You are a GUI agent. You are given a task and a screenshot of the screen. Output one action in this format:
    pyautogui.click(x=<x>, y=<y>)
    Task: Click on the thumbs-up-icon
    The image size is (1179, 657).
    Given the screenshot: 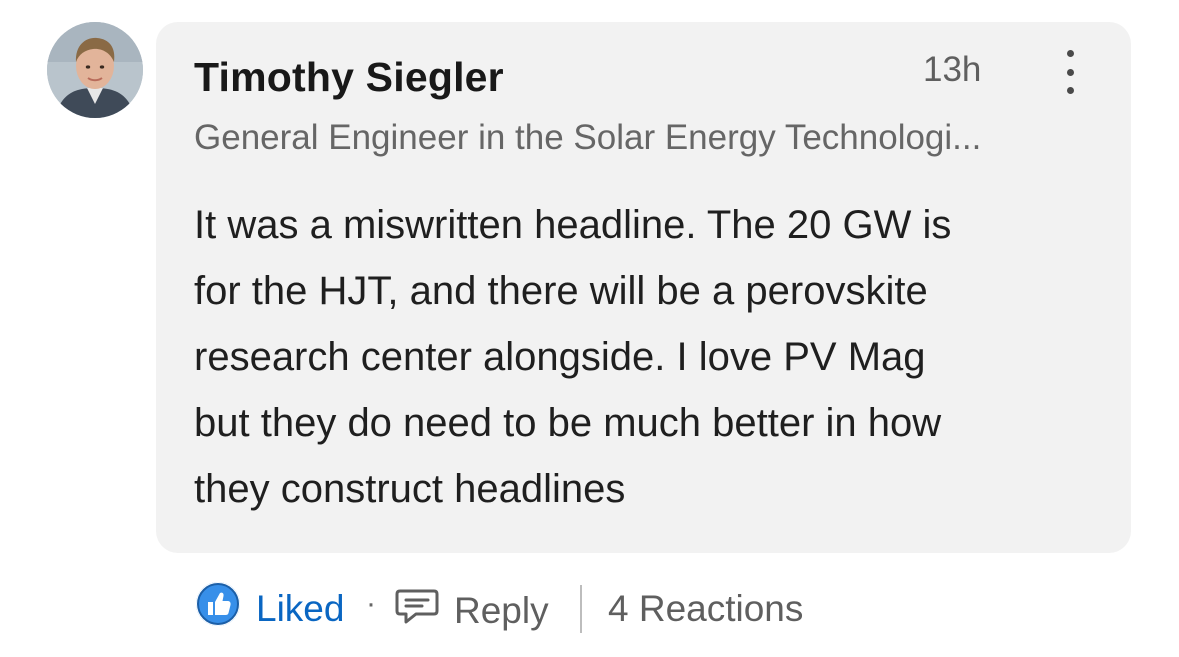 What is the action you would take?
    pyautogui.click(x=218, y=604)
    